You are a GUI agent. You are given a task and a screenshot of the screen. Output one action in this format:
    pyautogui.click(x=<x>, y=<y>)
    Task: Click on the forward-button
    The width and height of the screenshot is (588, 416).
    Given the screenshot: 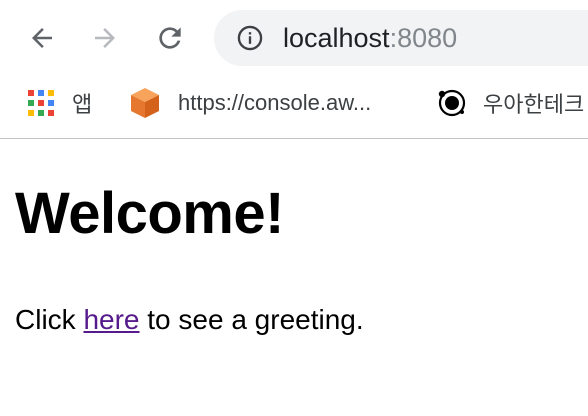 What is the action you would take?
    pyautogui.click(x=105, y=38)
    